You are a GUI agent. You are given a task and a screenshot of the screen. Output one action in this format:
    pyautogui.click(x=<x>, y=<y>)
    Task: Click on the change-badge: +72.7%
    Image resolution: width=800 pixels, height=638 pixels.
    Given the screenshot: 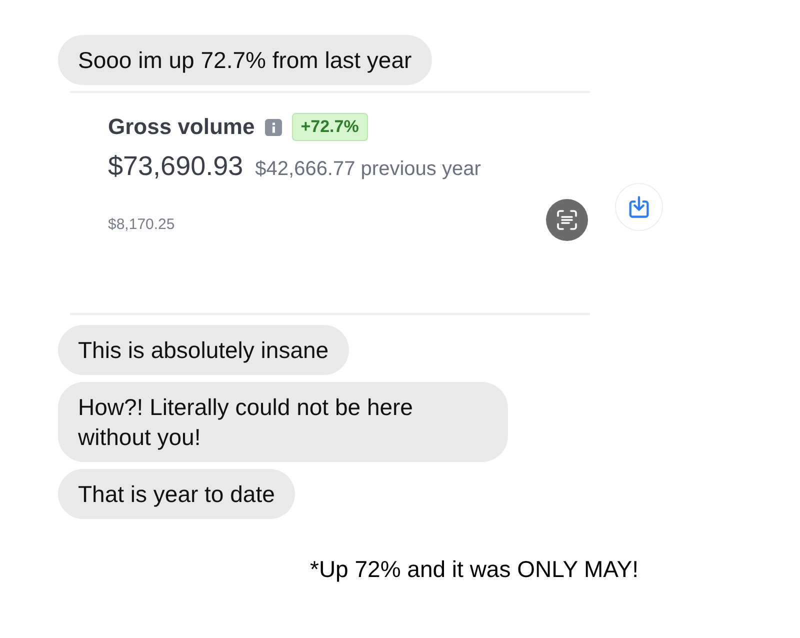 What is the action you would take?
    pyautogui.click(x=330, y=127)
    